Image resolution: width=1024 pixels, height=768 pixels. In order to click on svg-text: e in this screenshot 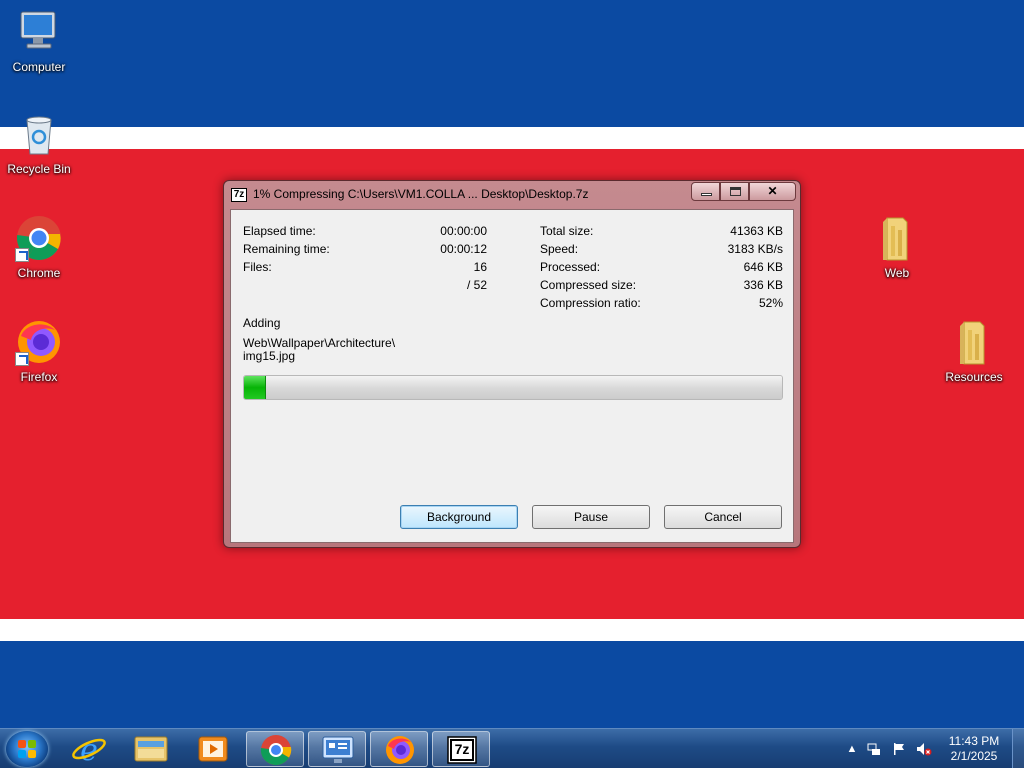, I will do `click(89, 750)`.